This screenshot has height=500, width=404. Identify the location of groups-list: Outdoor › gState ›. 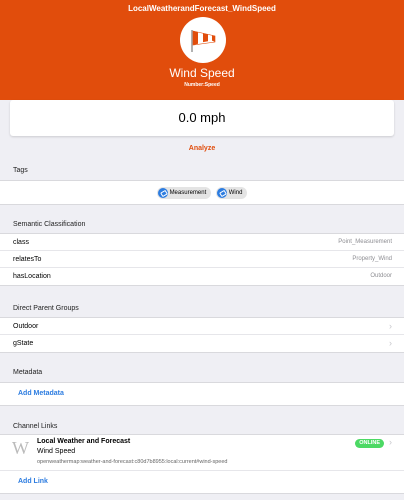
(202, 335).